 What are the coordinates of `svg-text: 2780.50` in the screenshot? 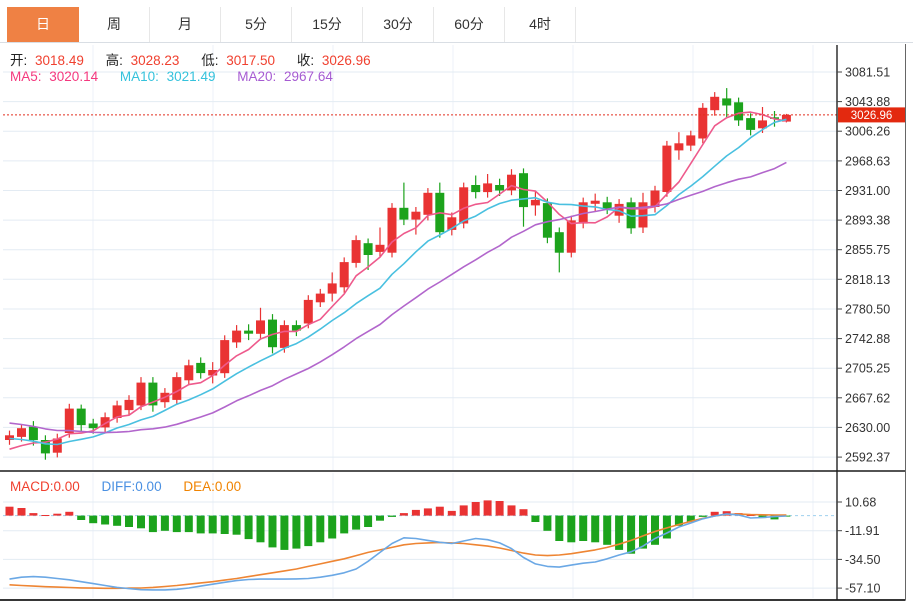 It's located at (867, 310).